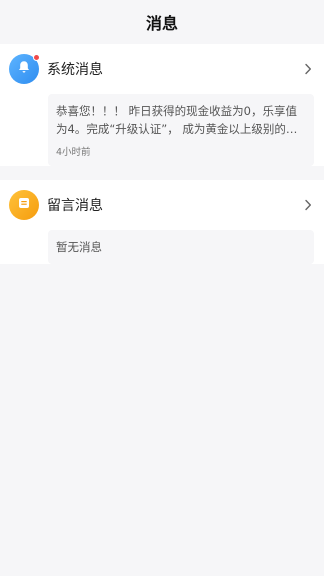 Image resolution: width=324 pixels, height=576 pixels. I want to click on system-messages-avatar, so click(24, 69).